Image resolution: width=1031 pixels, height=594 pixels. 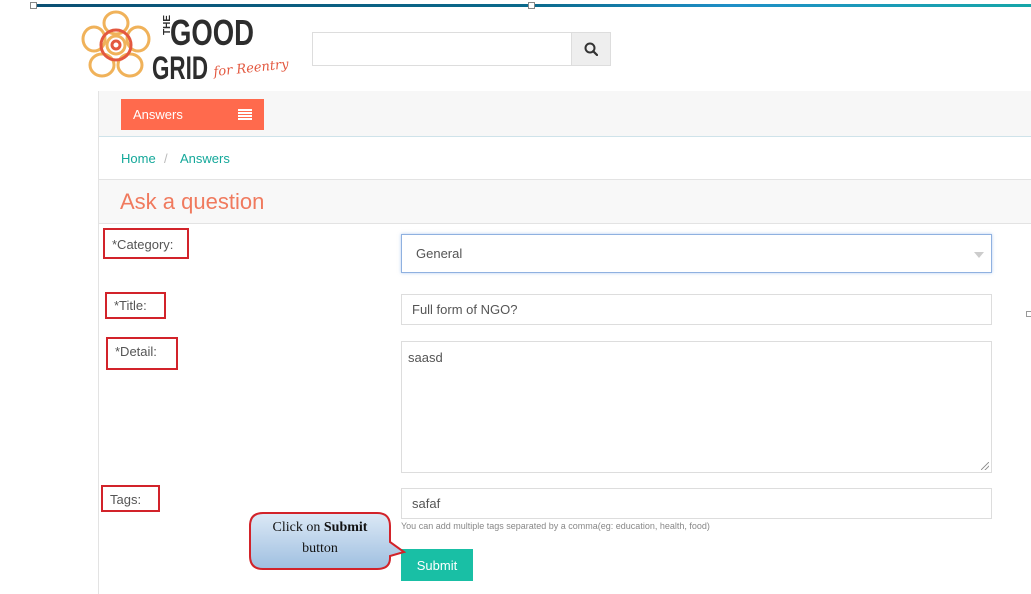 I want to click on detail-textarea-value: saasd, so click(x=425, y=357).